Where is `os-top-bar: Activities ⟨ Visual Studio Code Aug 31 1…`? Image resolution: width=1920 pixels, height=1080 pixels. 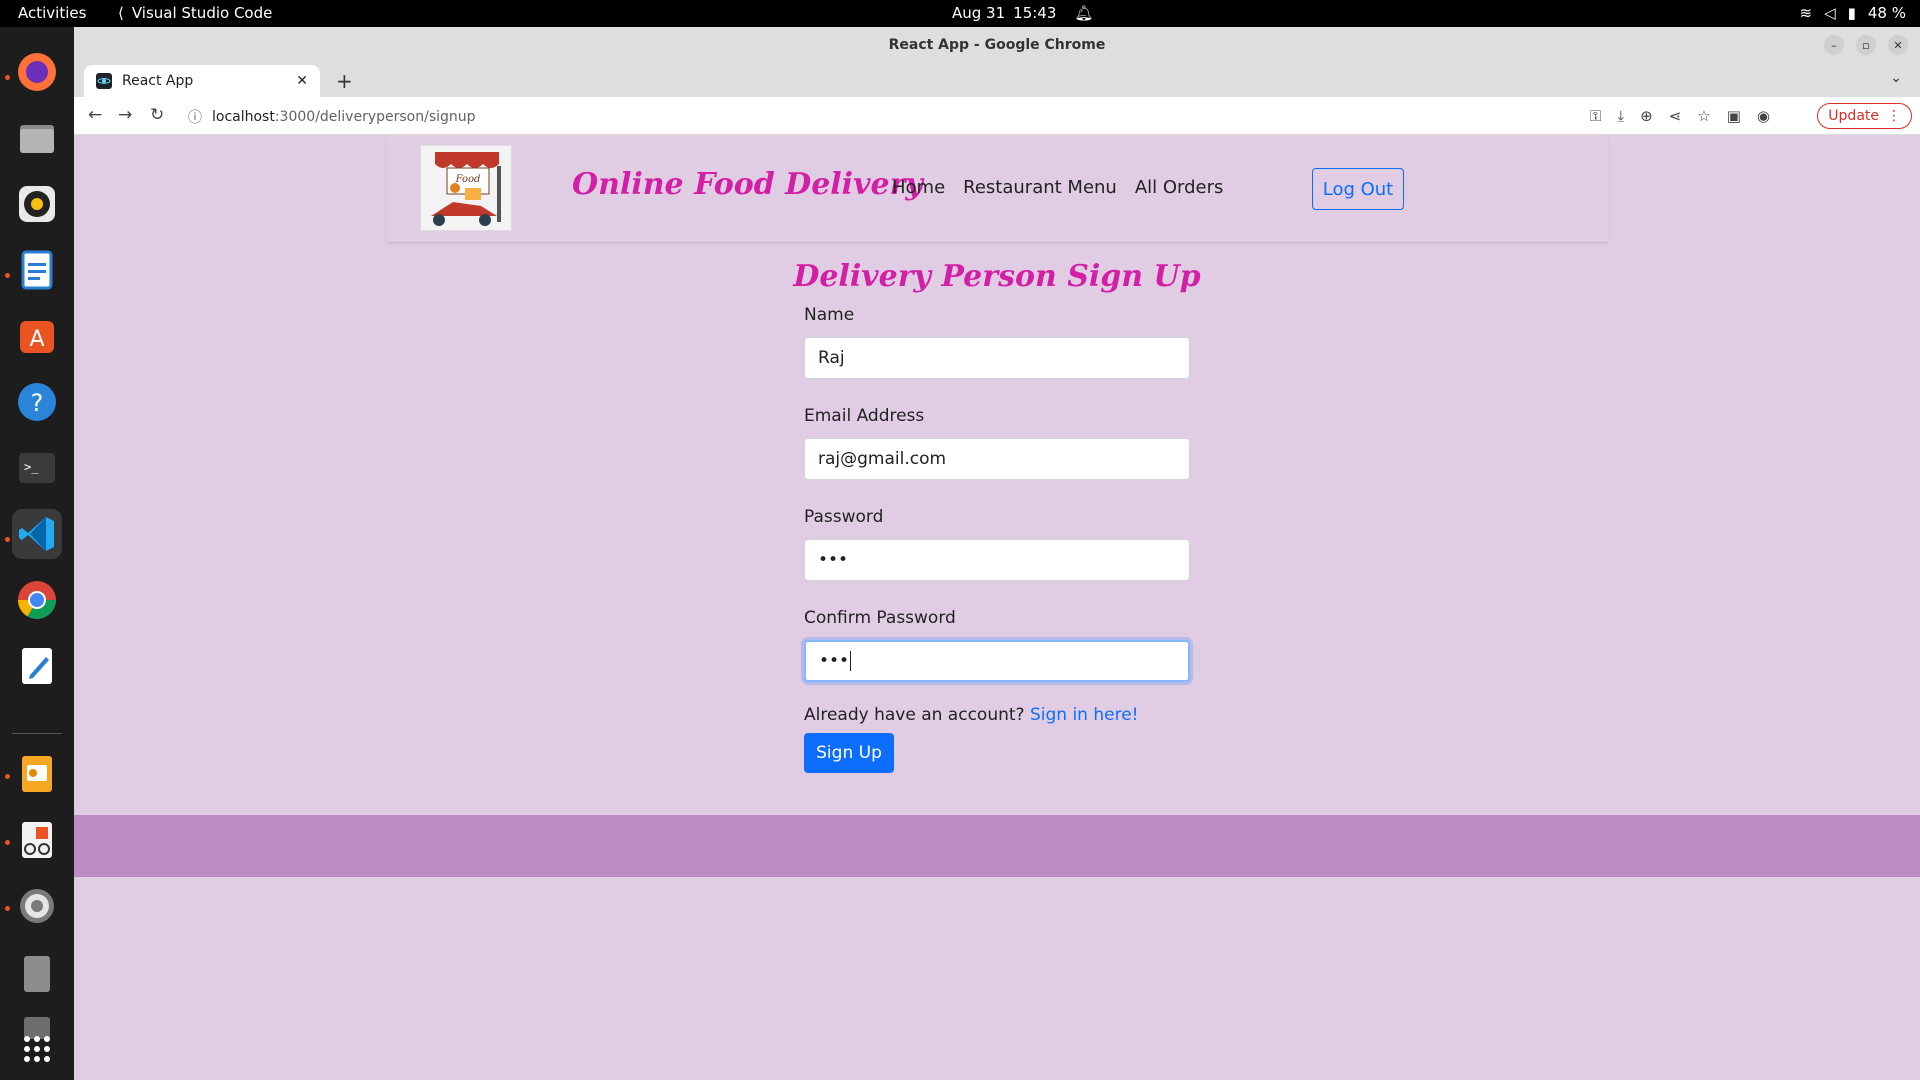 os-top-bar: Activities ⟨ Visual Studio Code Aug 31 1… is located at coordinates (960, 13).